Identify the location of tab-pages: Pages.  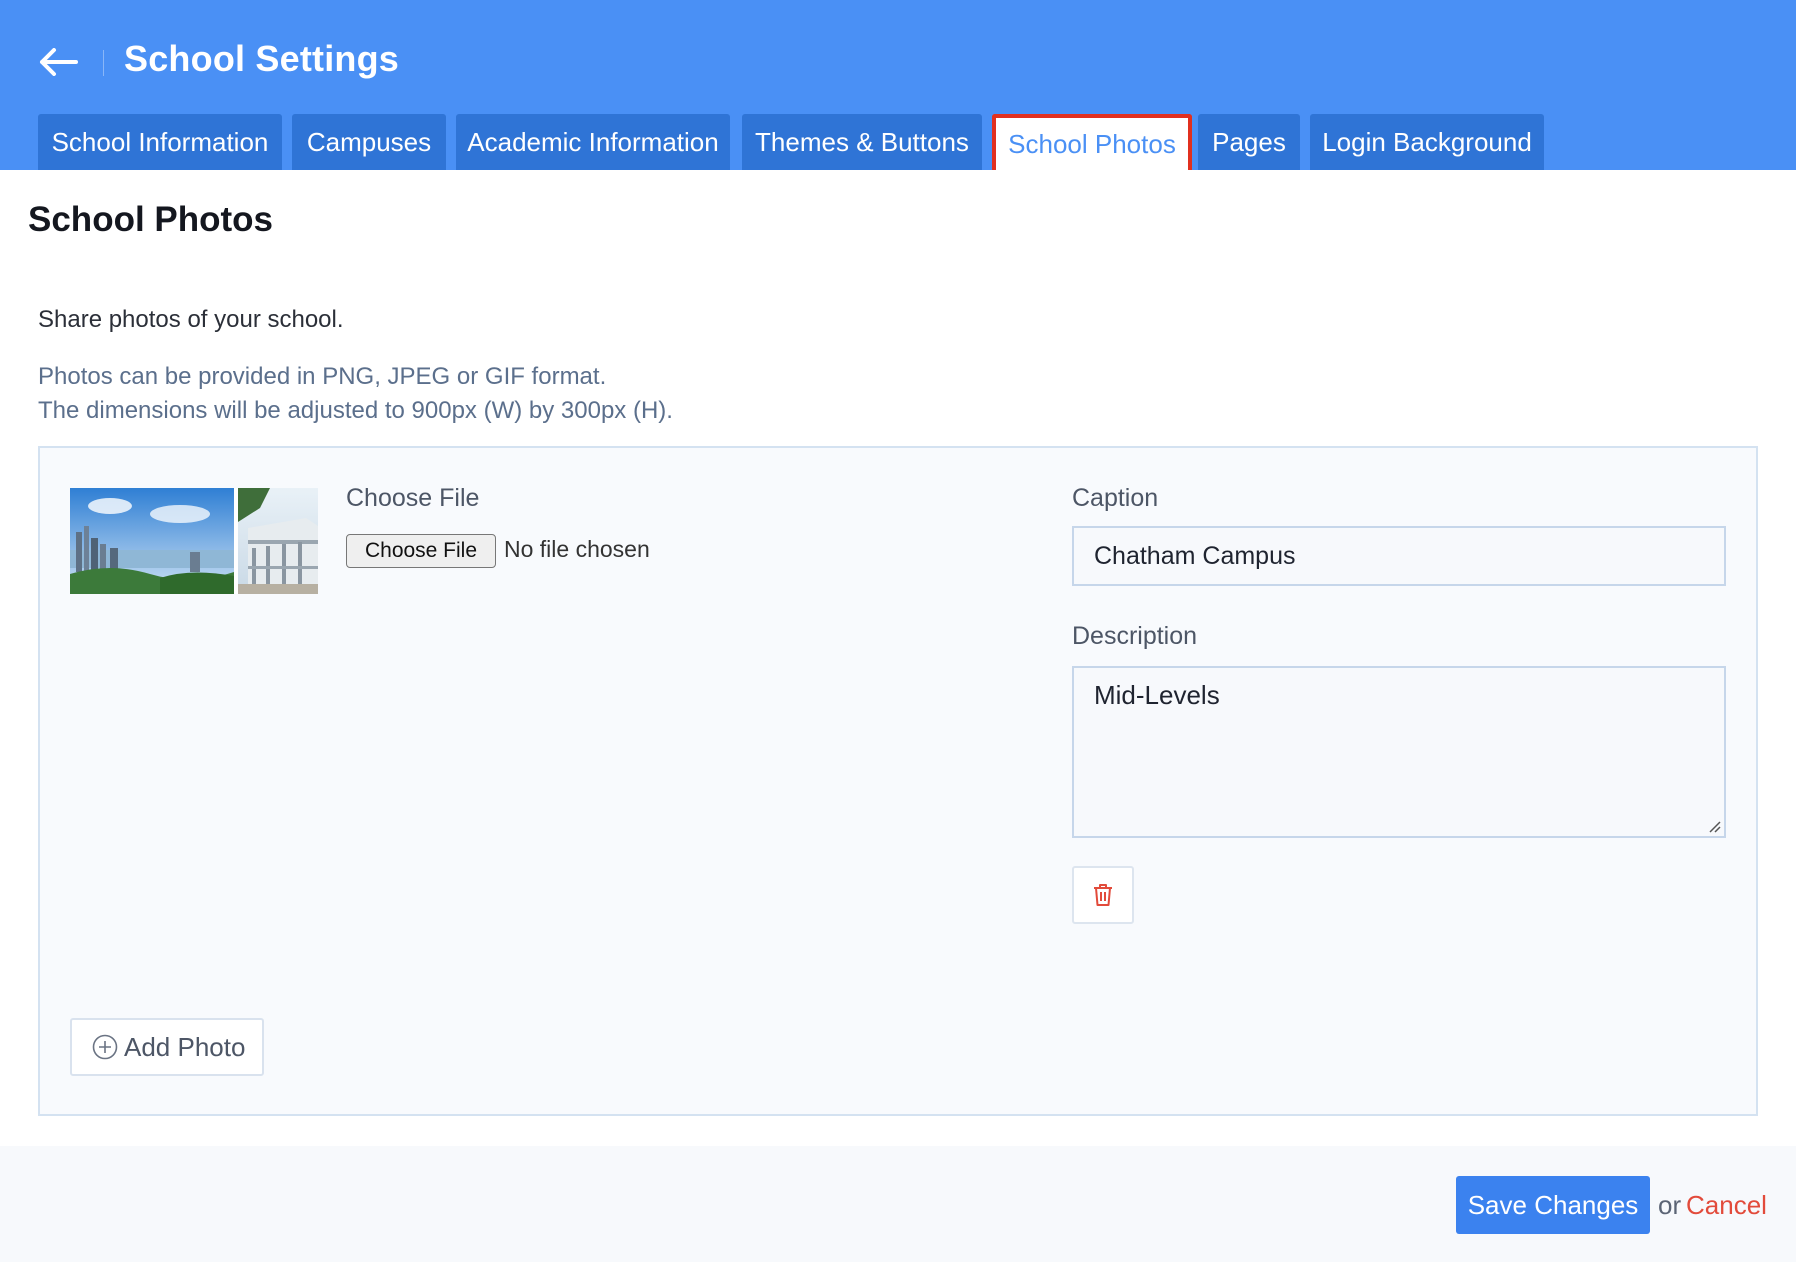
(1249, 142).